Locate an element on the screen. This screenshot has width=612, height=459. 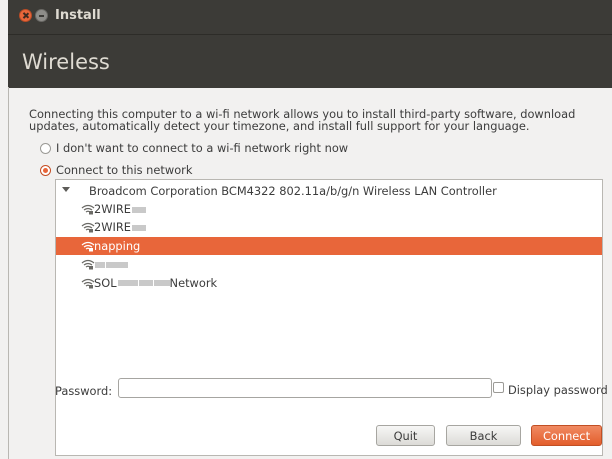
connect-button: Connect is located at coordinates (566, 435).